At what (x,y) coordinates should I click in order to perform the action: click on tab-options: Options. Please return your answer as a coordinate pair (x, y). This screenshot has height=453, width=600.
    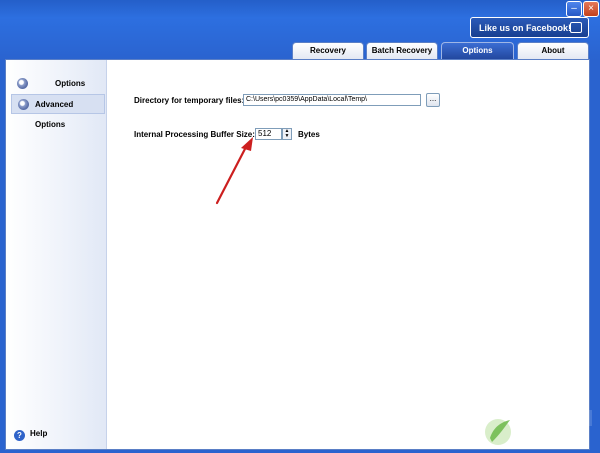
    Looking at the image, I should click on (477, 50).